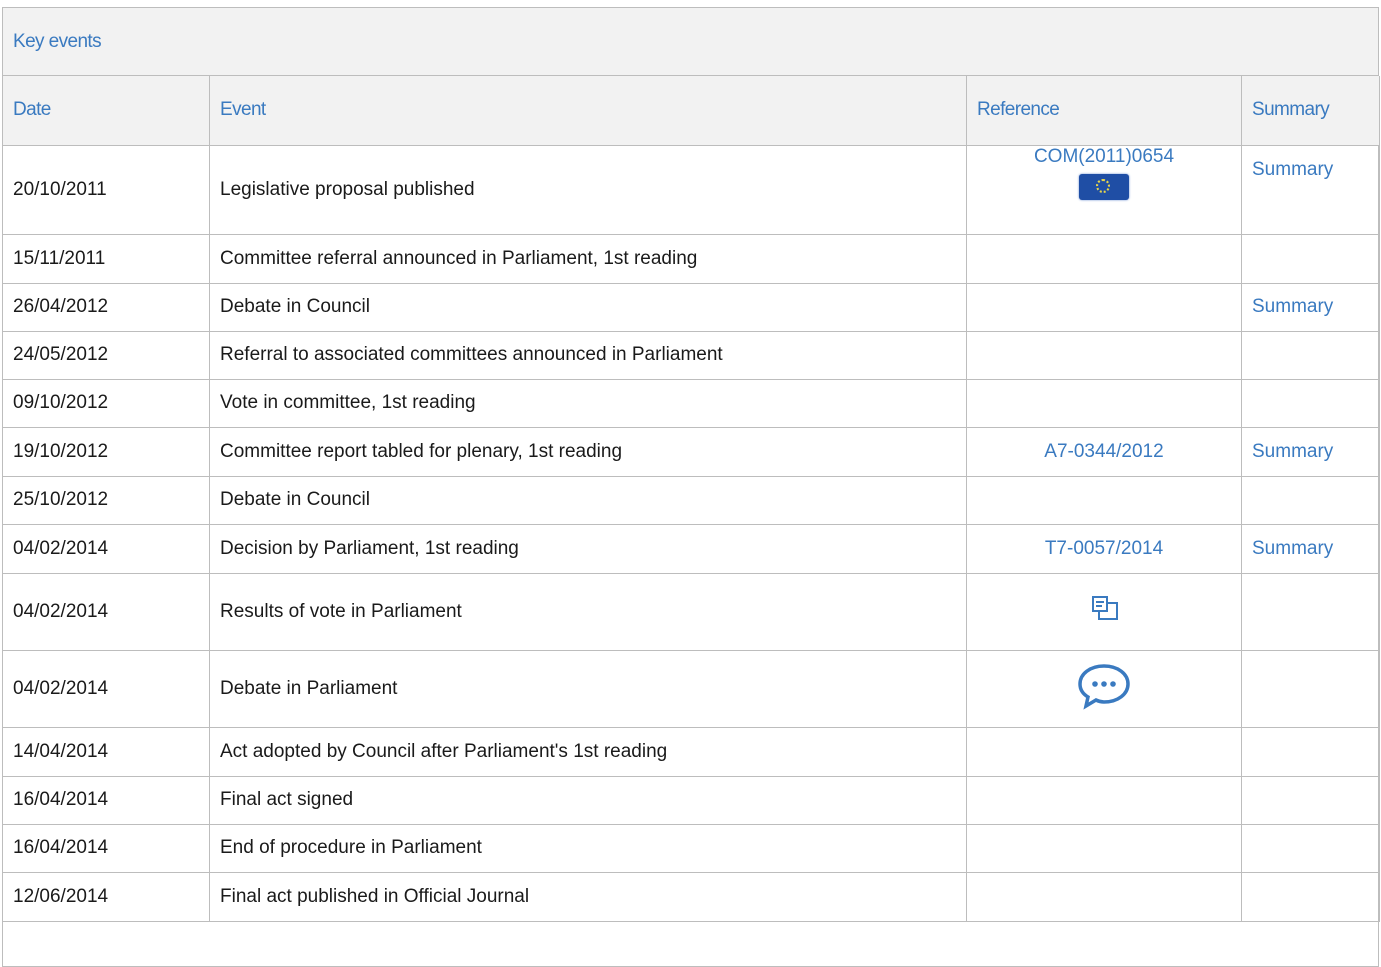  I want to click on reference-cell: T7-0057/2014, so click(1104, 548).